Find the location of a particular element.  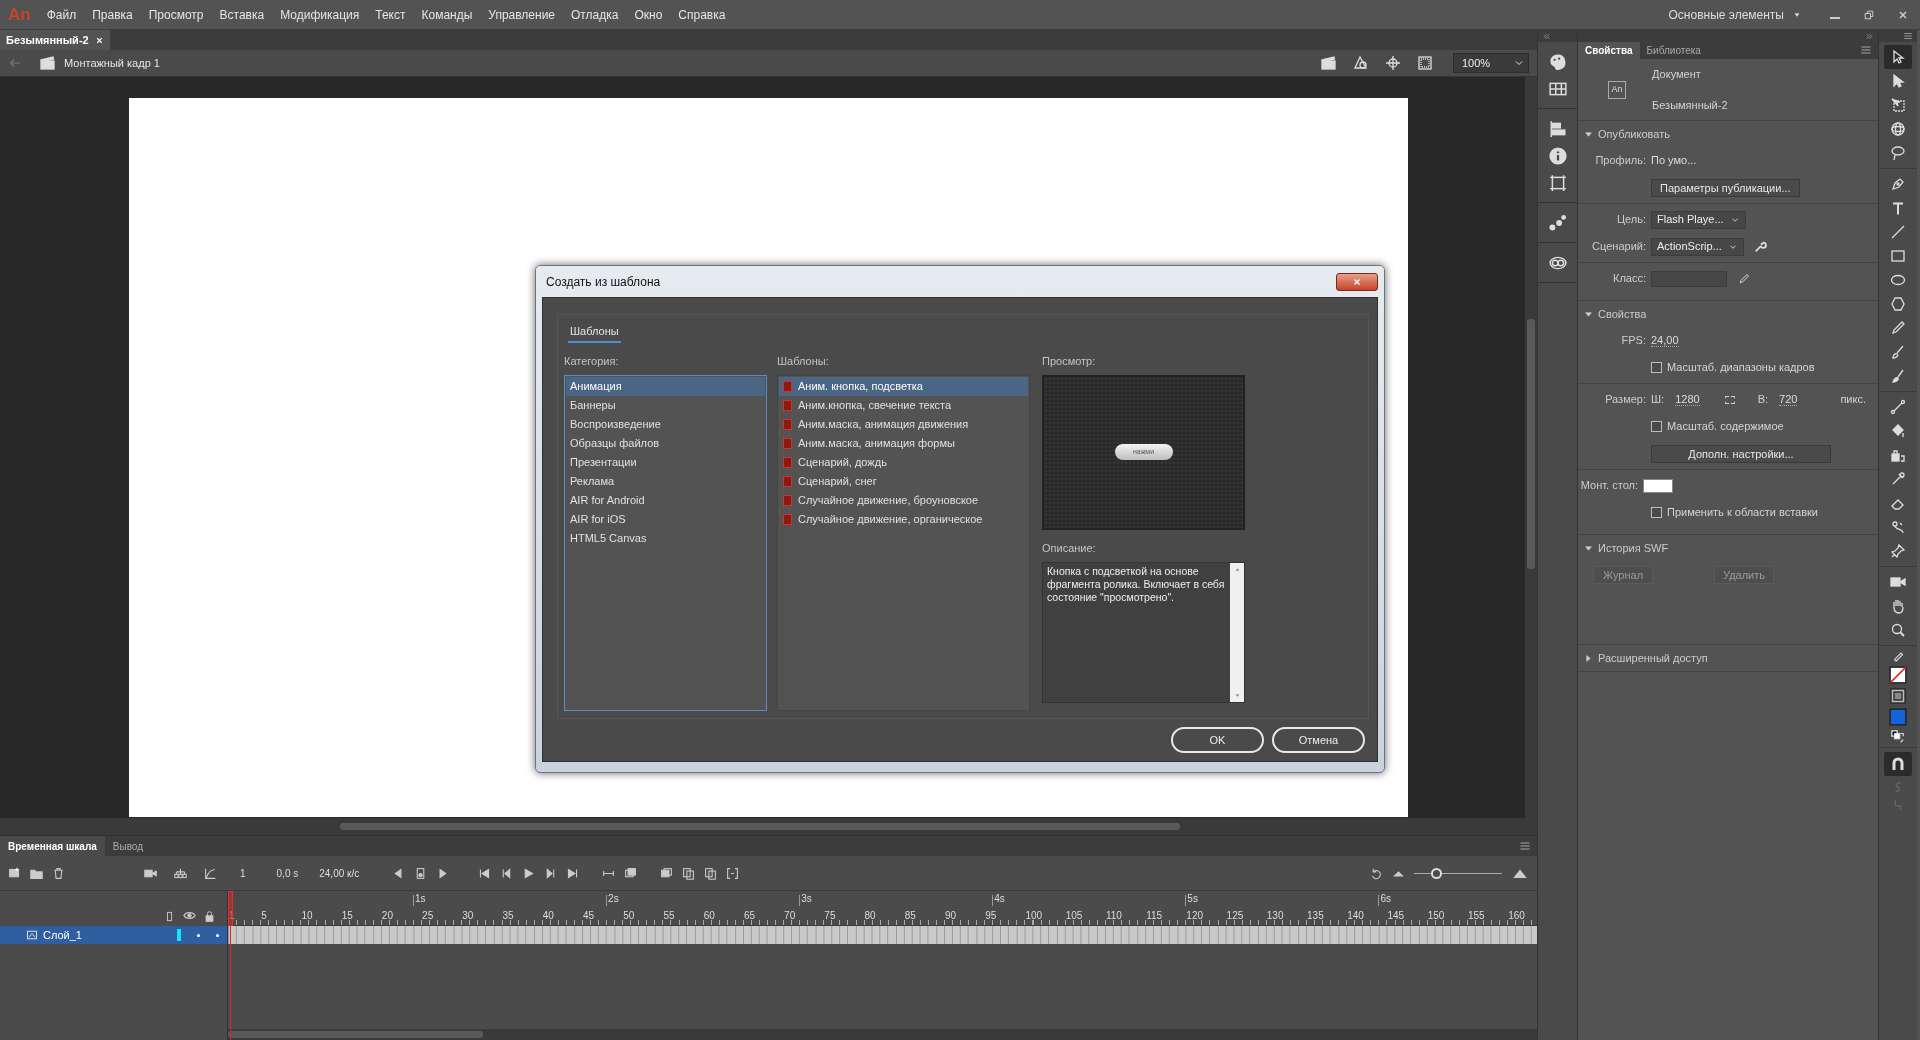

align-icon is located at coordinates (1557, 128).